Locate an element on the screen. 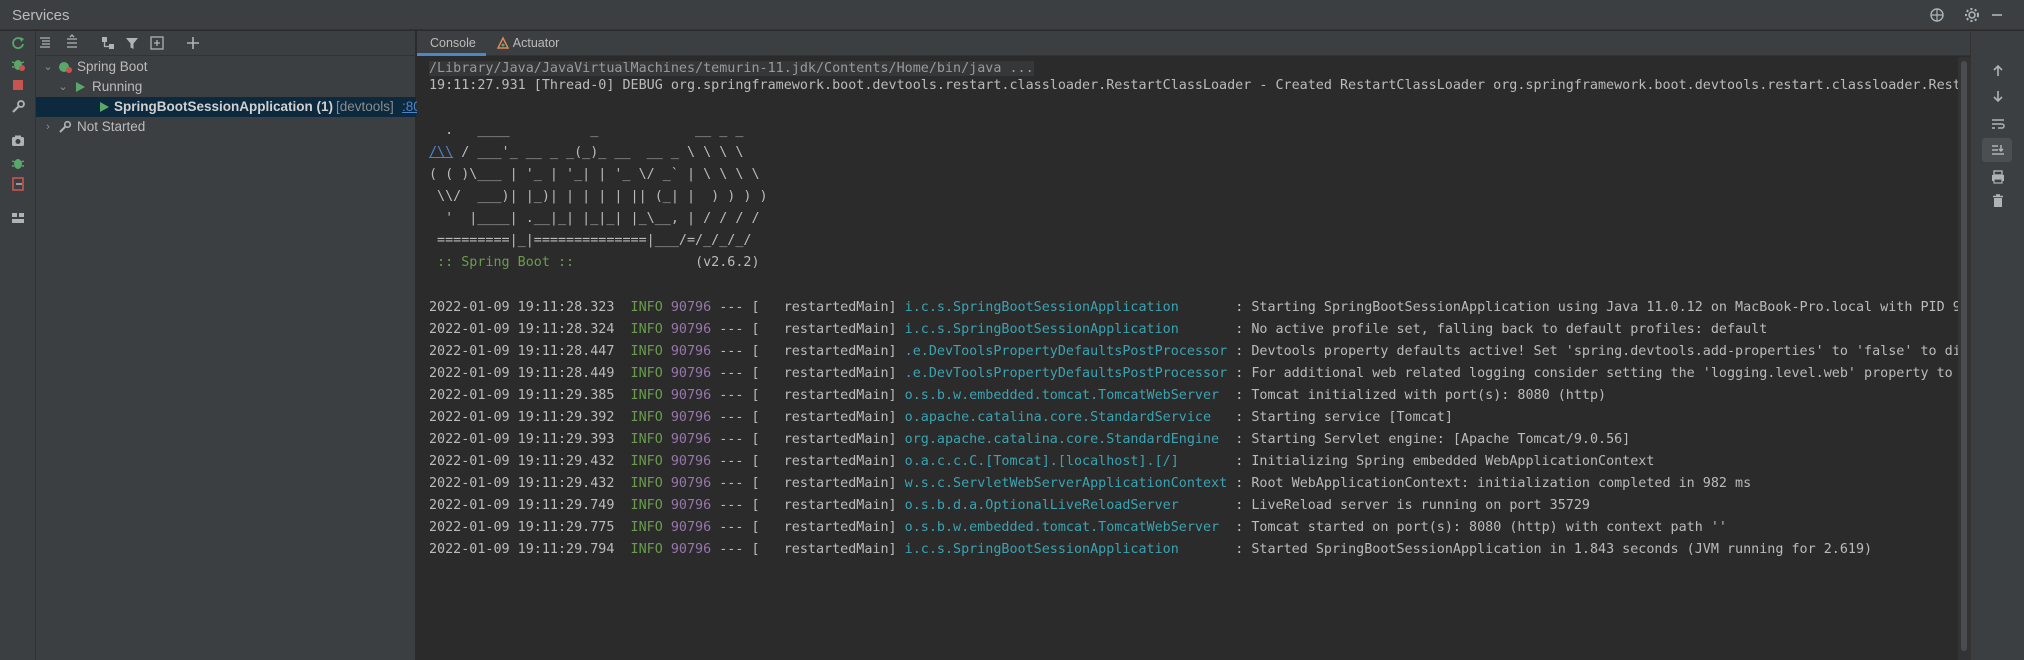 The width and height of the screenshot is (2024, 660). collapse-all-icon is located at coordinates (72, 43).